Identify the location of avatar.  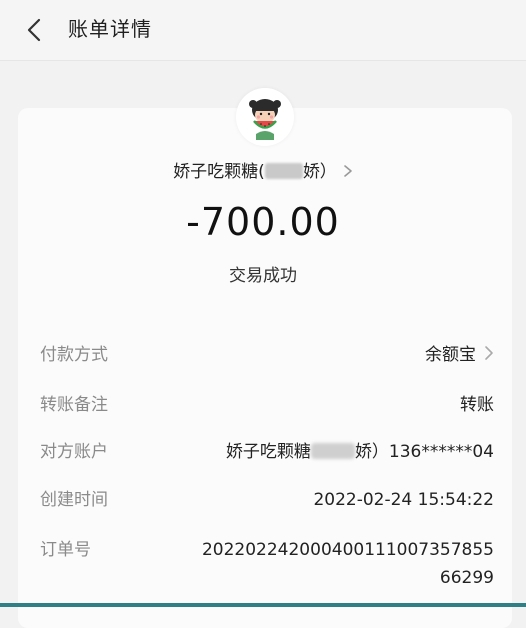
(265, 117).